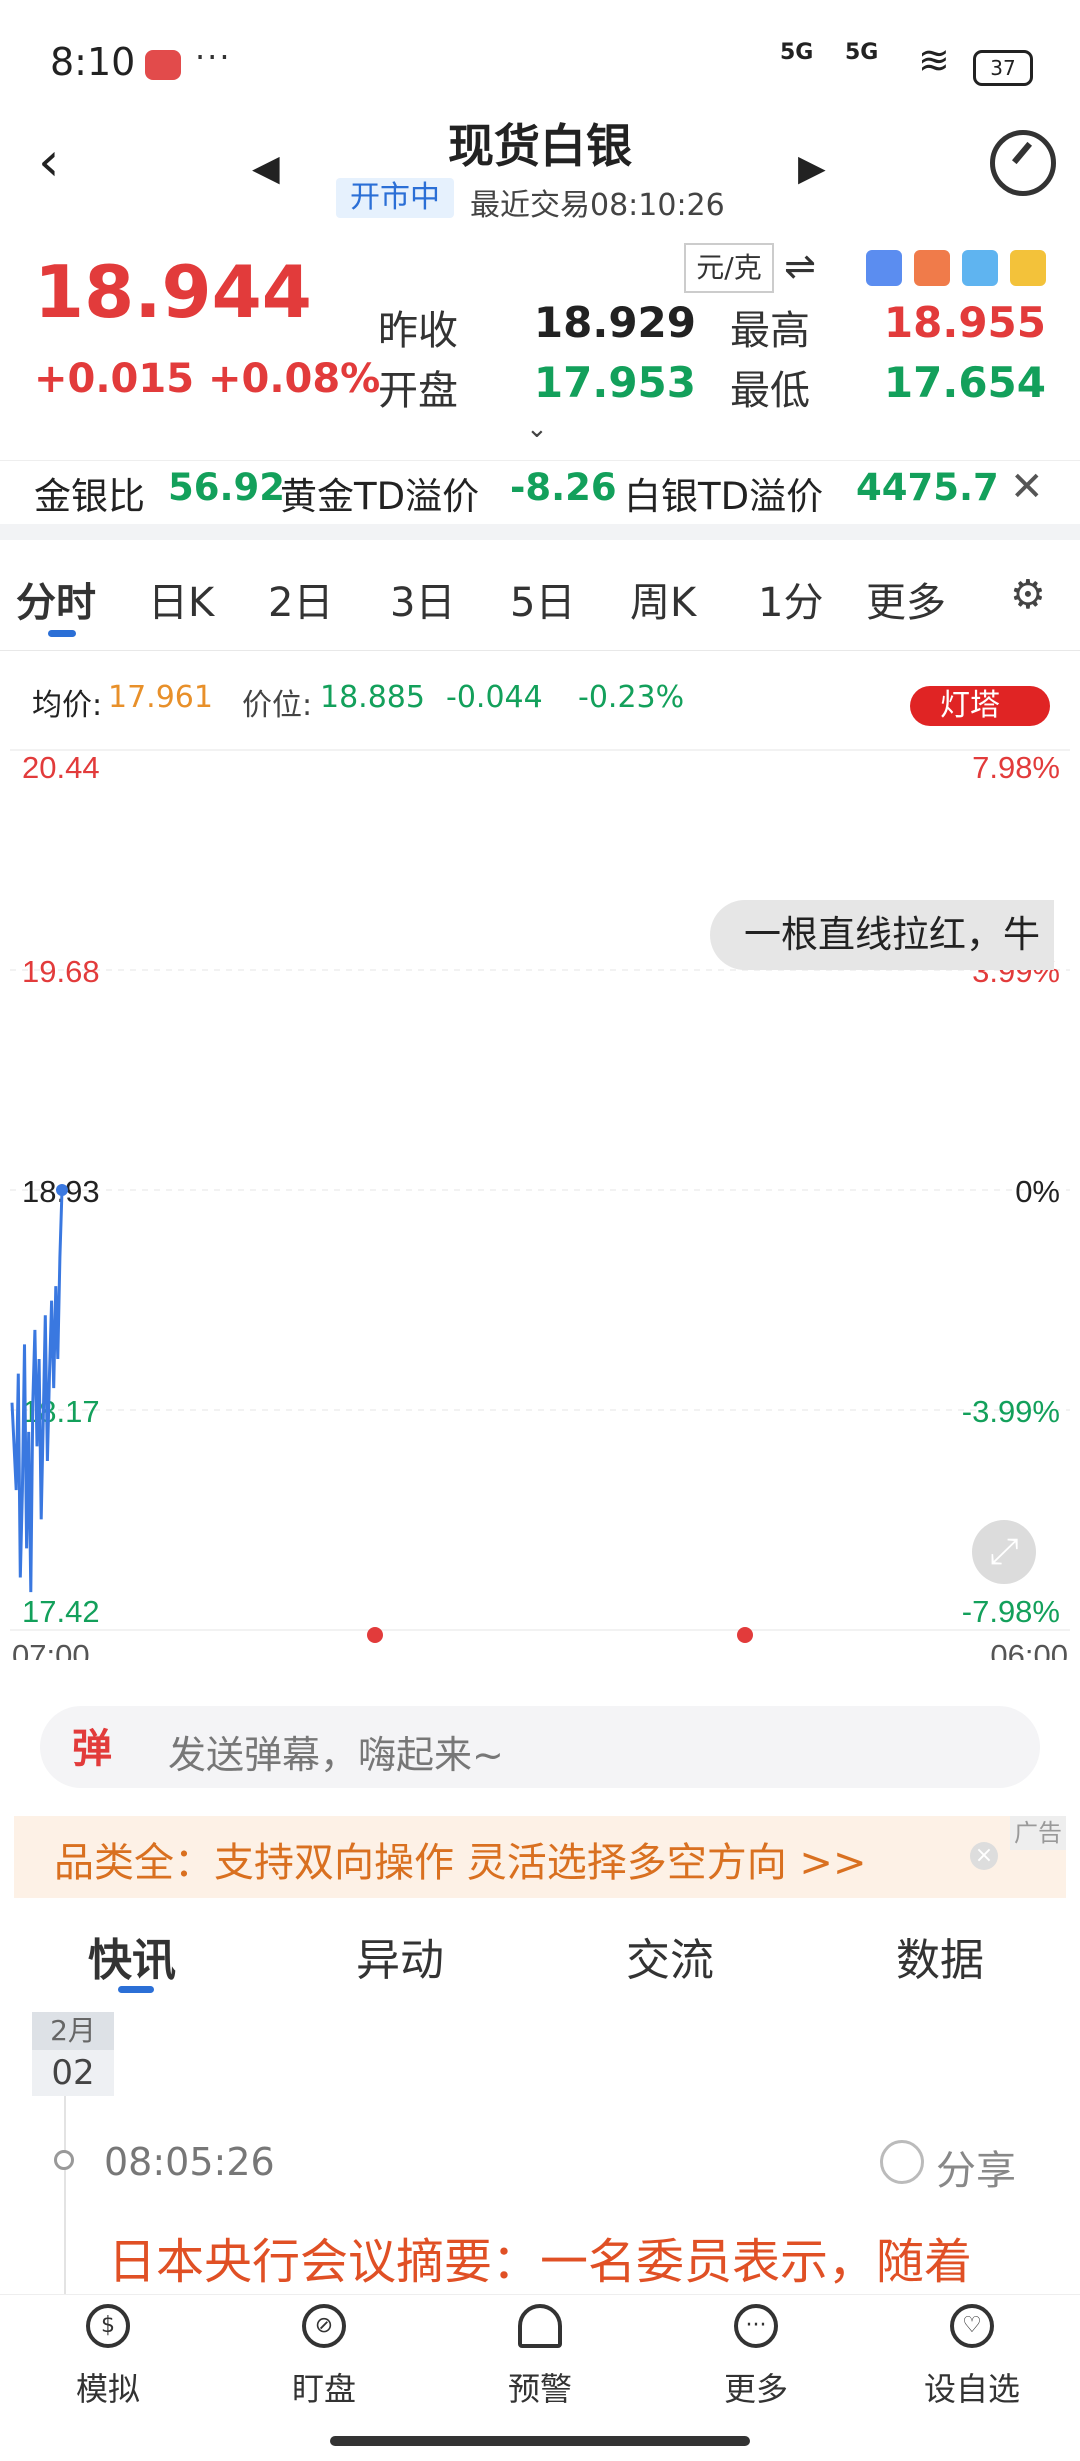 The image size is (1080, 2461). What do you see at coordinates (755, 2389) in the screenshot?
I see `nav-label: 更多` at bounding box center [755, 2389].